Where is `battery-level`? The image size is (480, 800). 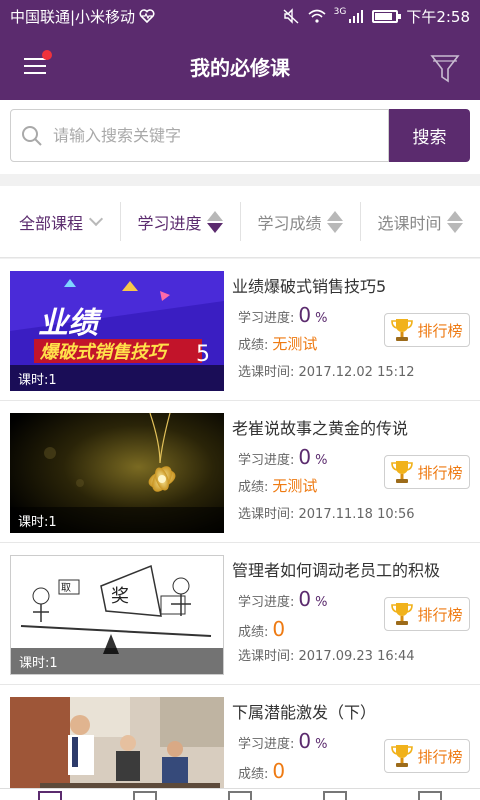
battery-level is located at coordinates (384, 16).